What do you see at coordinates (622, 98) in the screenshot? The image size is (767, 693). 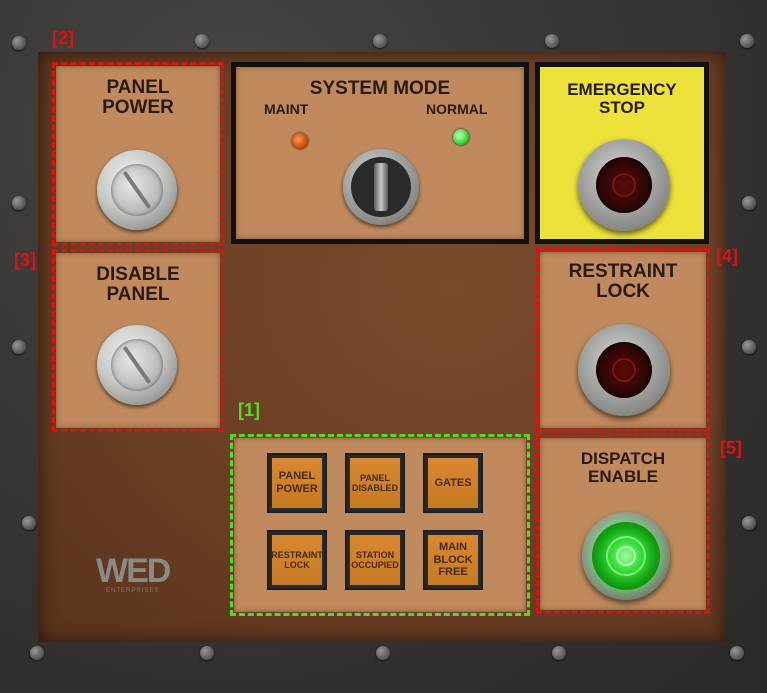 I see `emergency-stop-label: EMERGENCY STOP` at bounding box center [622, 98].